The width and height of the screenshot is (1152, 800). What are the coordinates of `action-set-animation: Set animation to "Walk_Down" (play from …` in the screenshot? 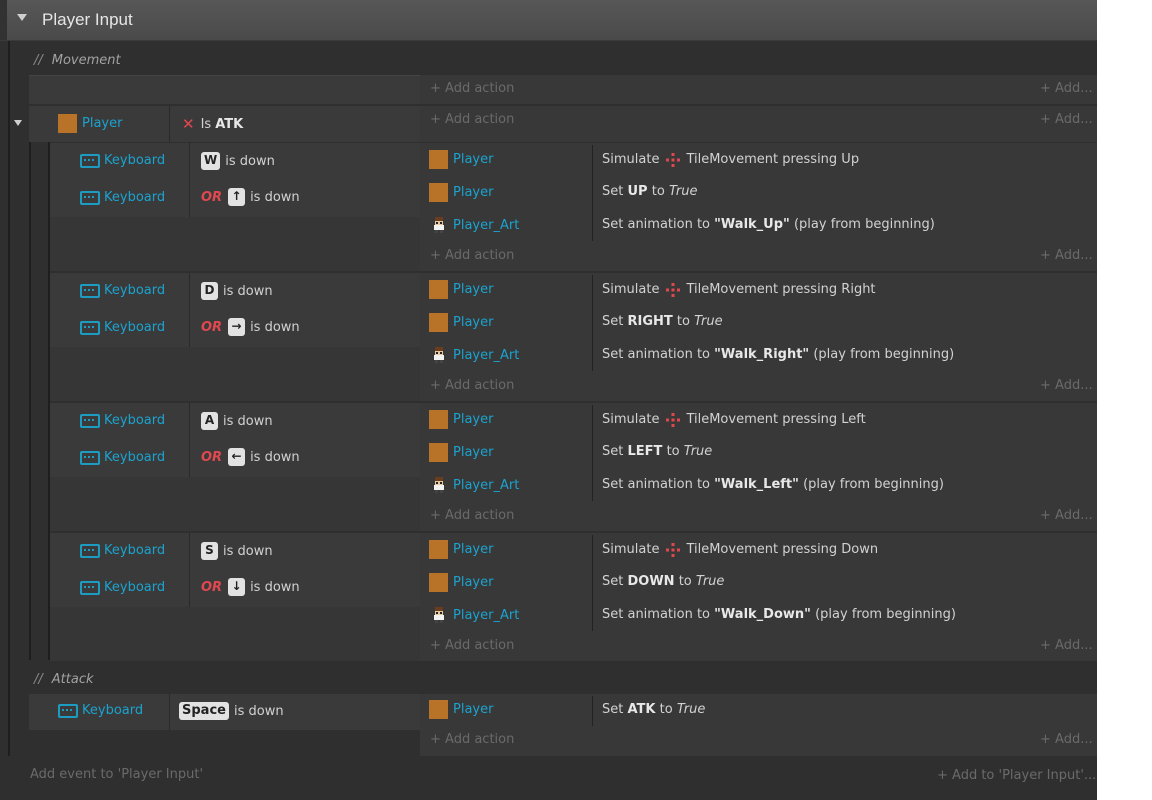 It's located at (779, 614).